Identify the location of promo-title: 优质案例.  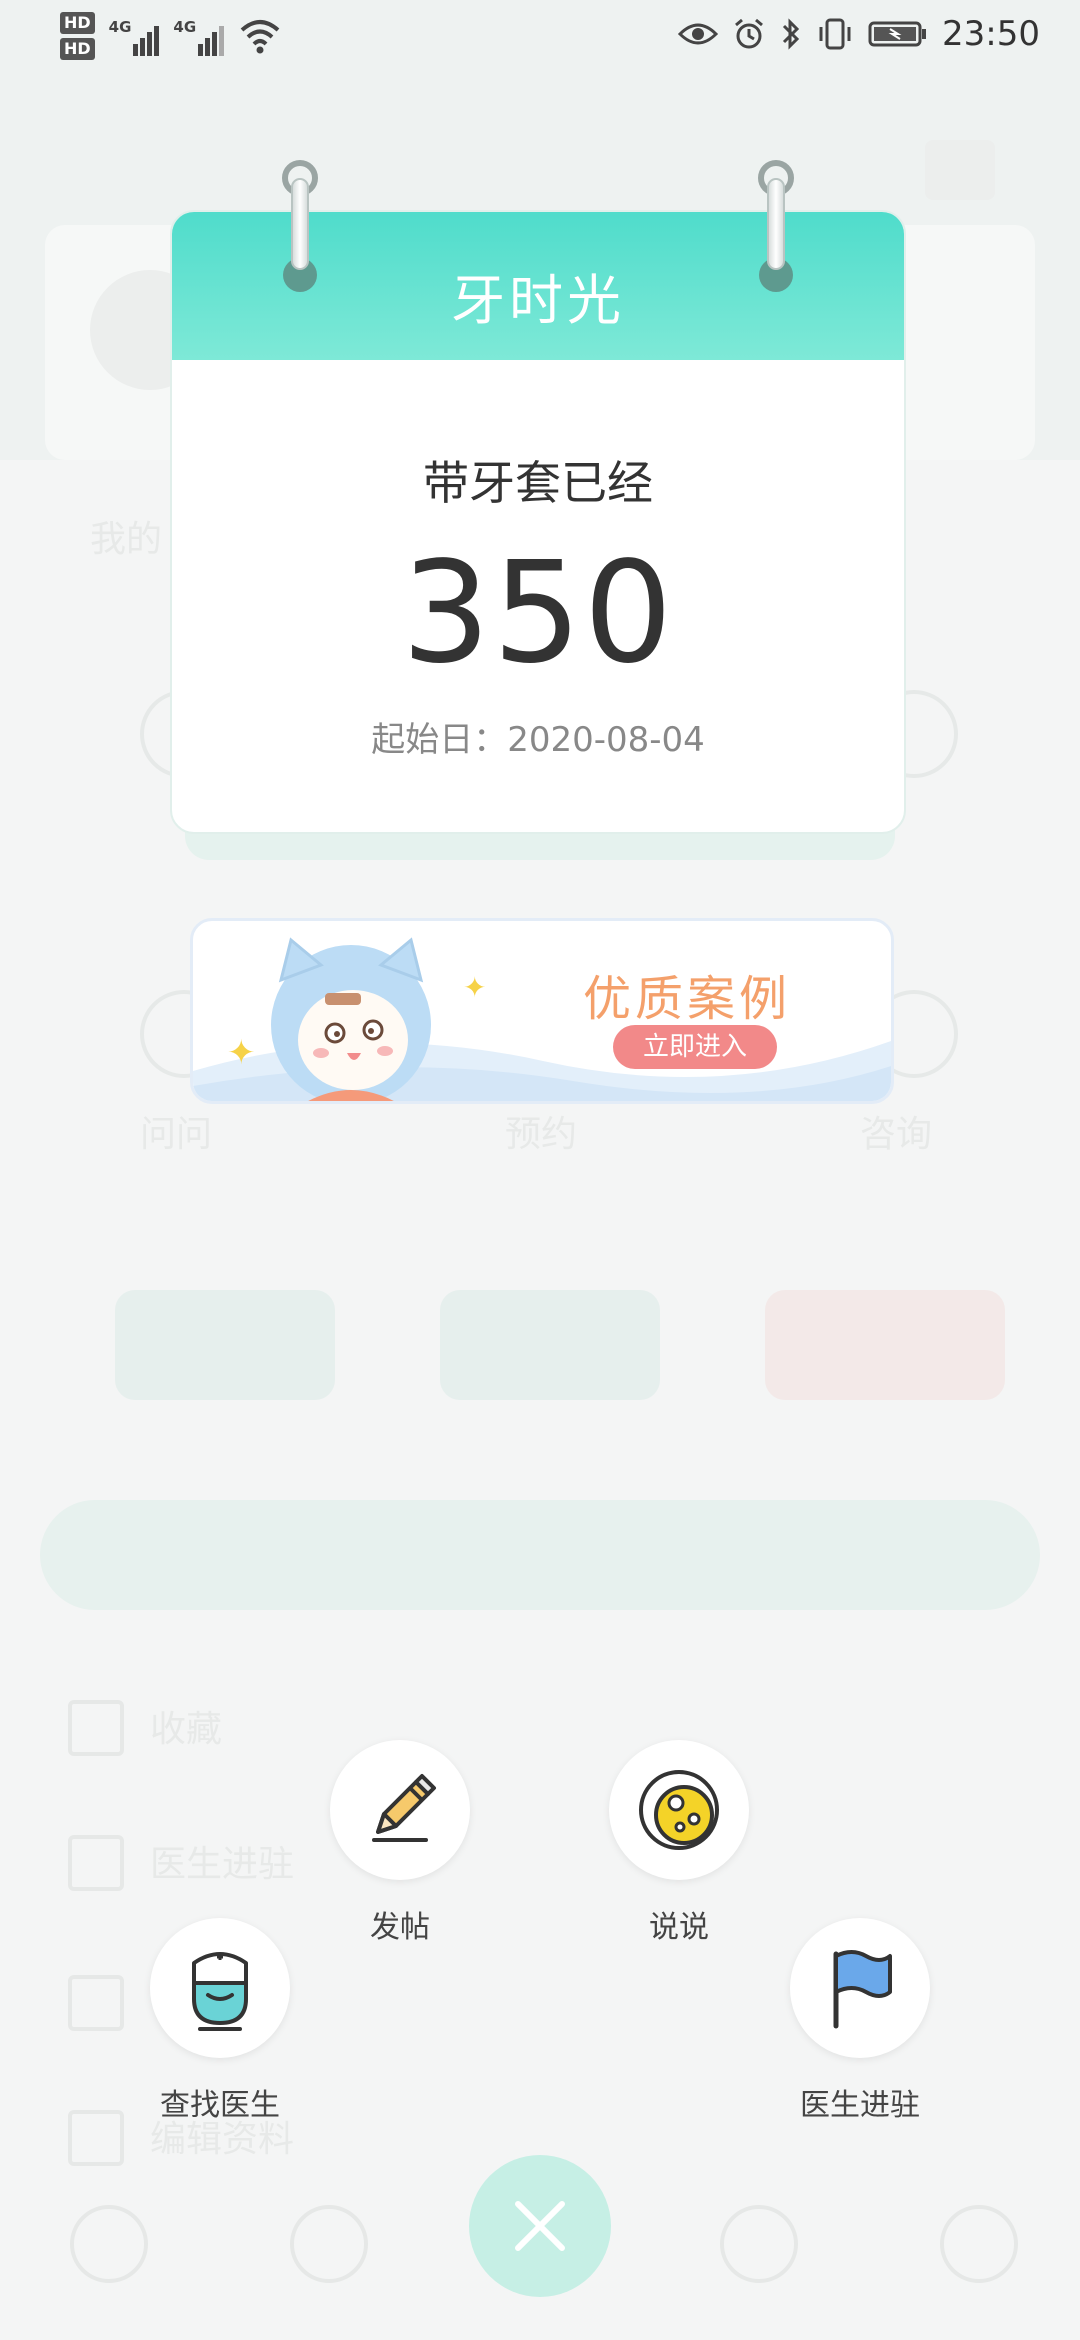
(687, 999).